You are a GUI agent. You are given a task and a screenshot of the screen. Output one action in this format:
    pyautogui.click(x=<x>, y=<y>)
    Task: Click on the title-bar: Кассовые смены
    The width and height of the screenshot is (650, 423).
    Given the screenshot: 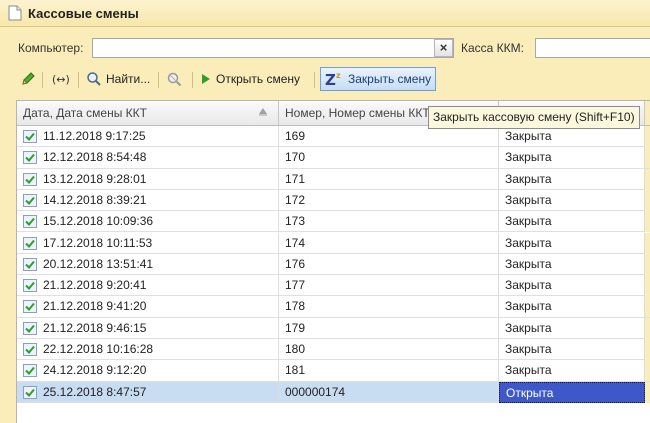 What is the action you would take?
    pyautogui.click(x=325, y=13)
    